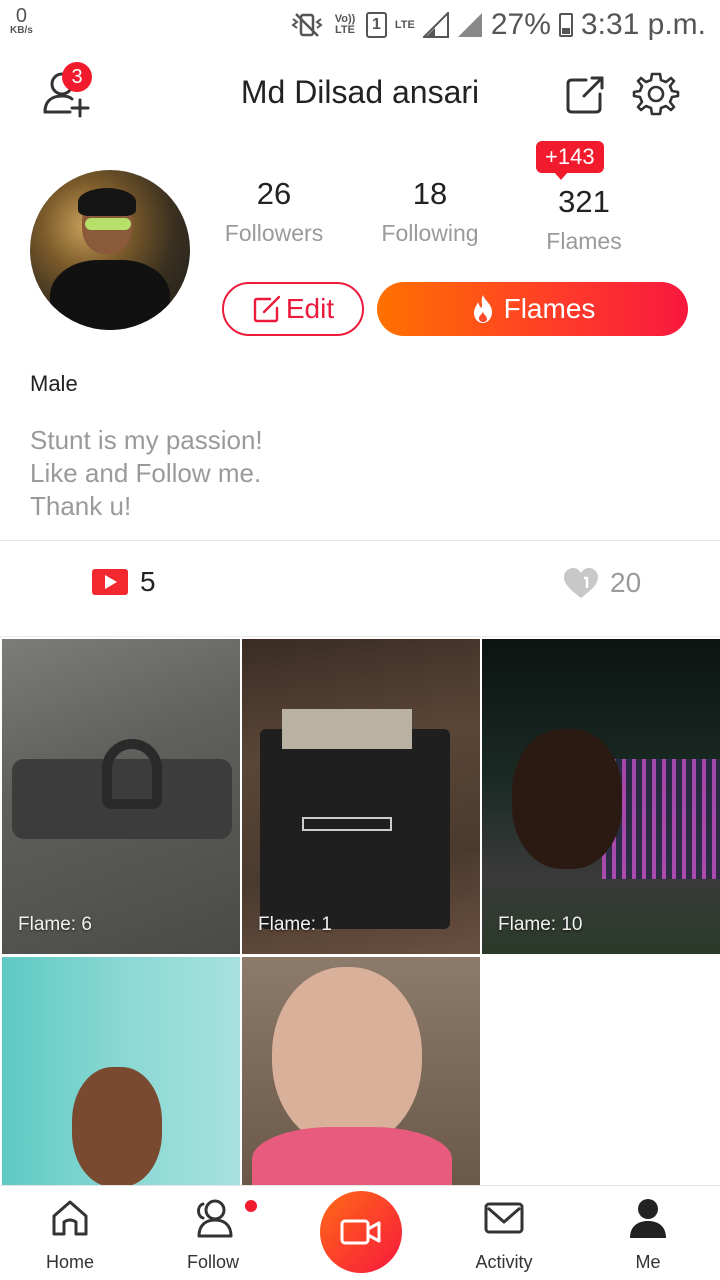 Image resolution: width=720 pixels, height=1280 pixels. I want to click on volte-indicator: Vo)) LTE, so click(345, 24).